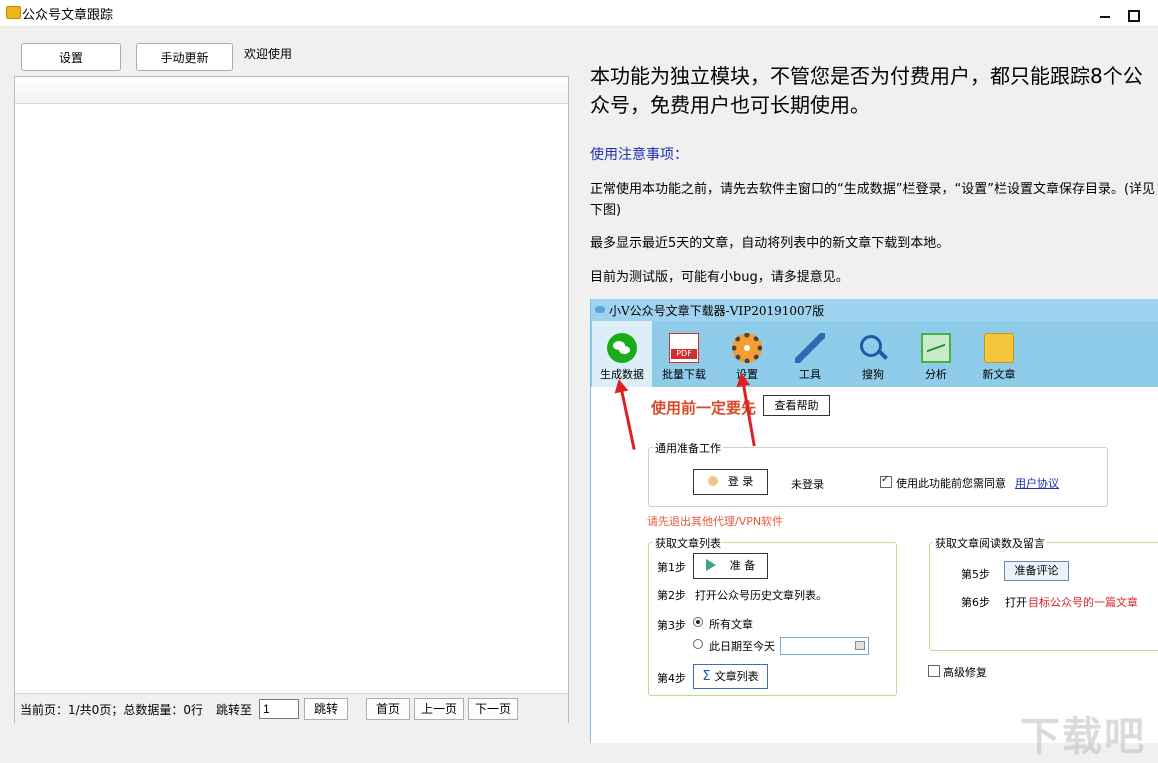  I want to click on search-icon, so click(873, 348).